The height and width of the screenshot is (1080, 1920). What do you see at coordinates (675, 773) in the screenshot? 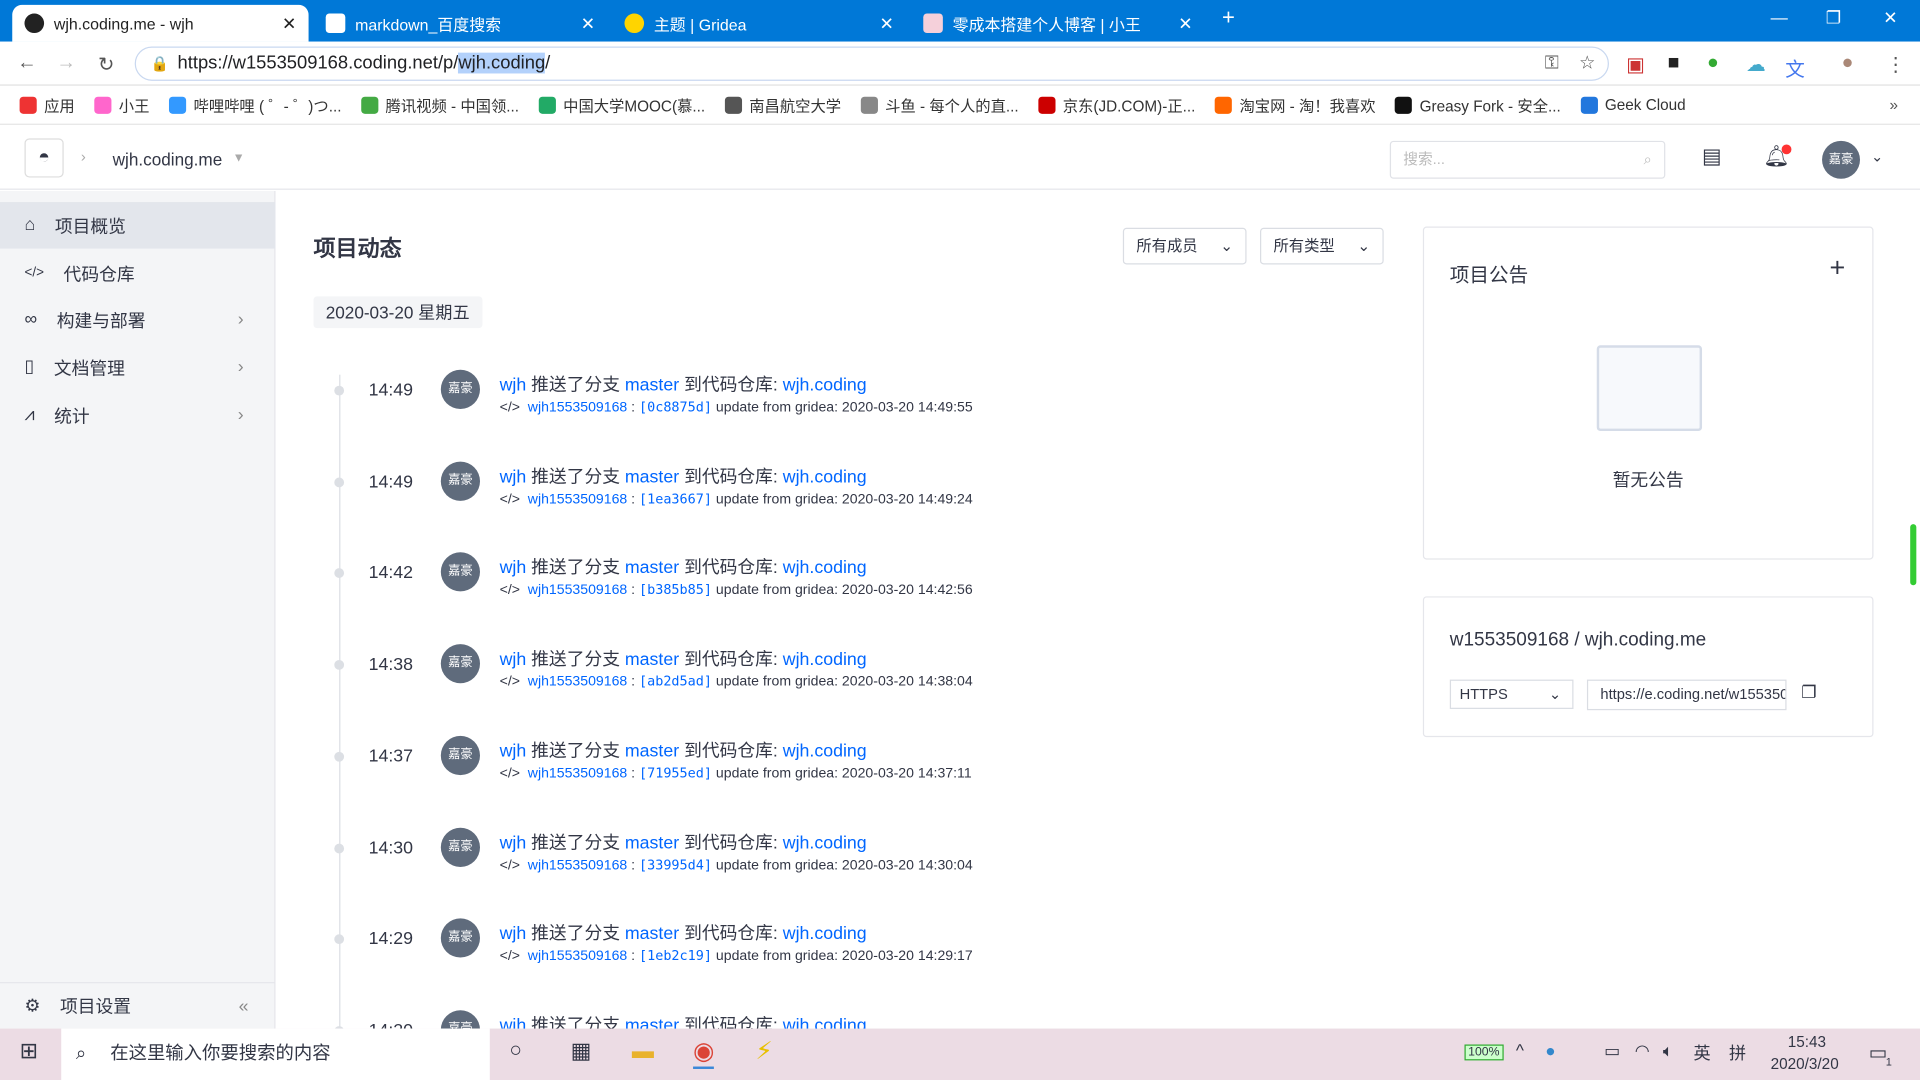
I see `commit-hash-link: [71955ed]` at bounding box center [675, 773].